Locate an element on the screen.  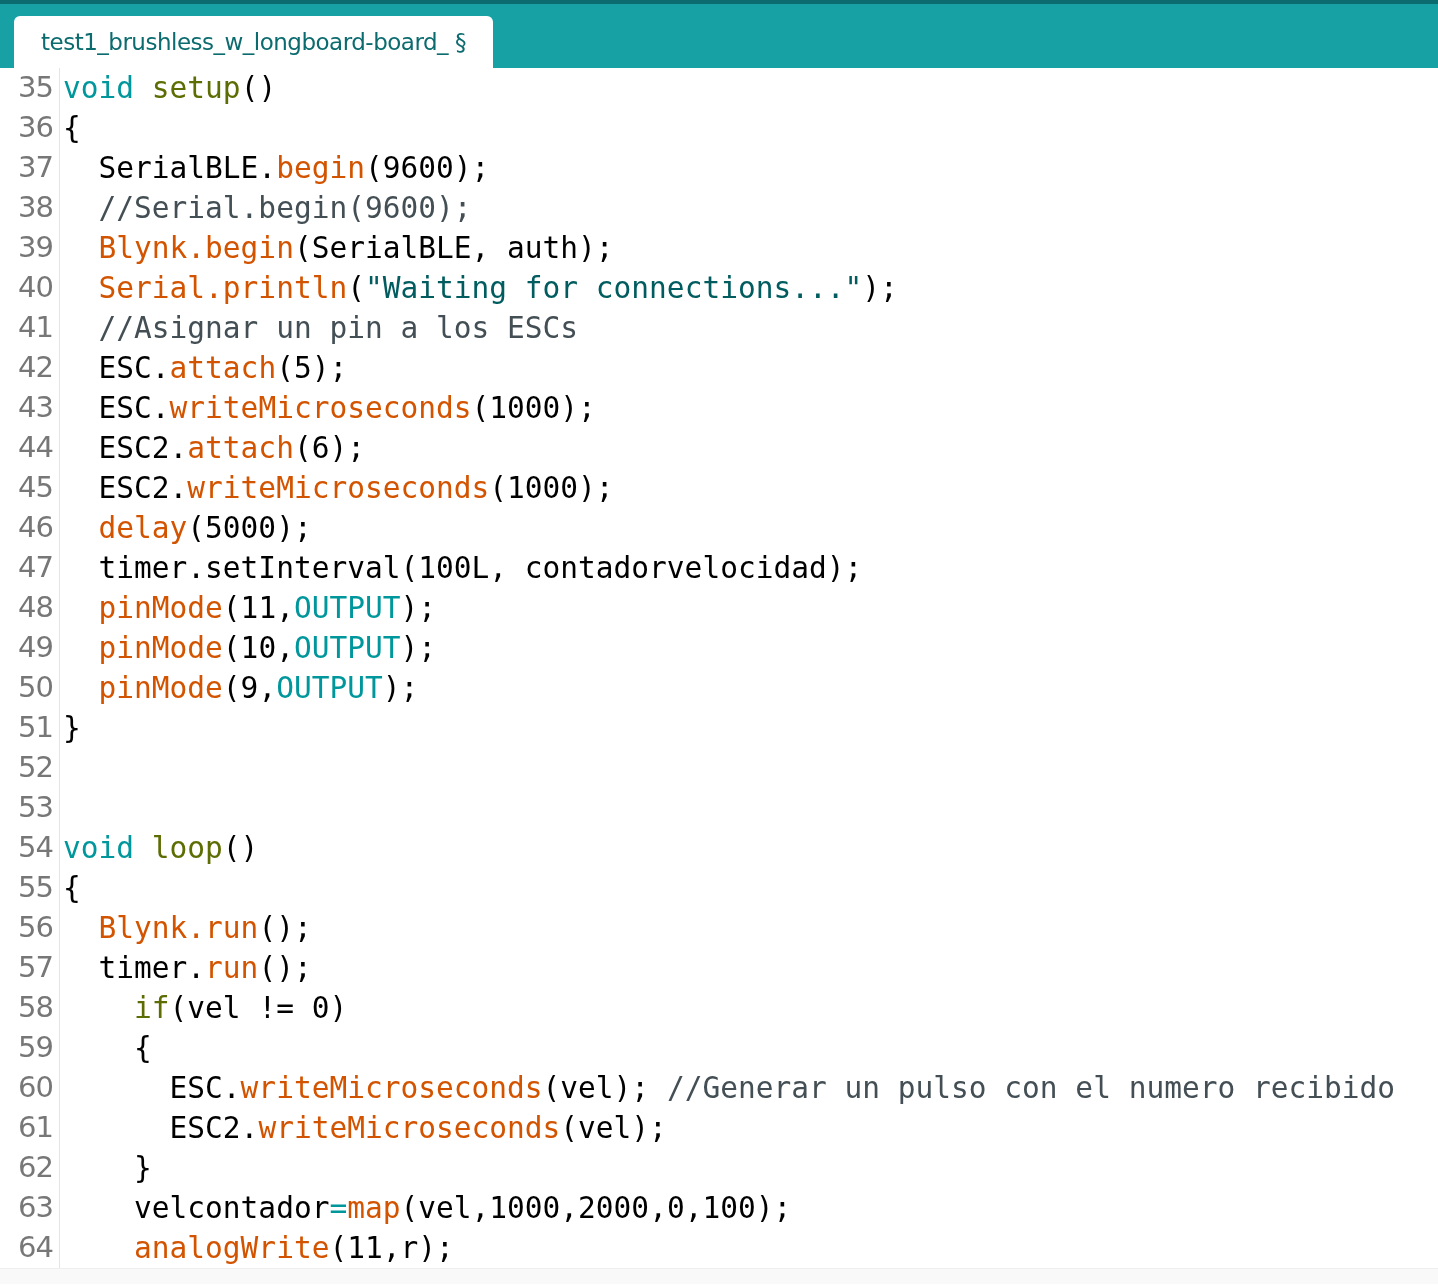
code-line: ESC.writeMicroseconds(vel); //Generar un pulso con el numero recibido is located at coordinates (782, 1088).